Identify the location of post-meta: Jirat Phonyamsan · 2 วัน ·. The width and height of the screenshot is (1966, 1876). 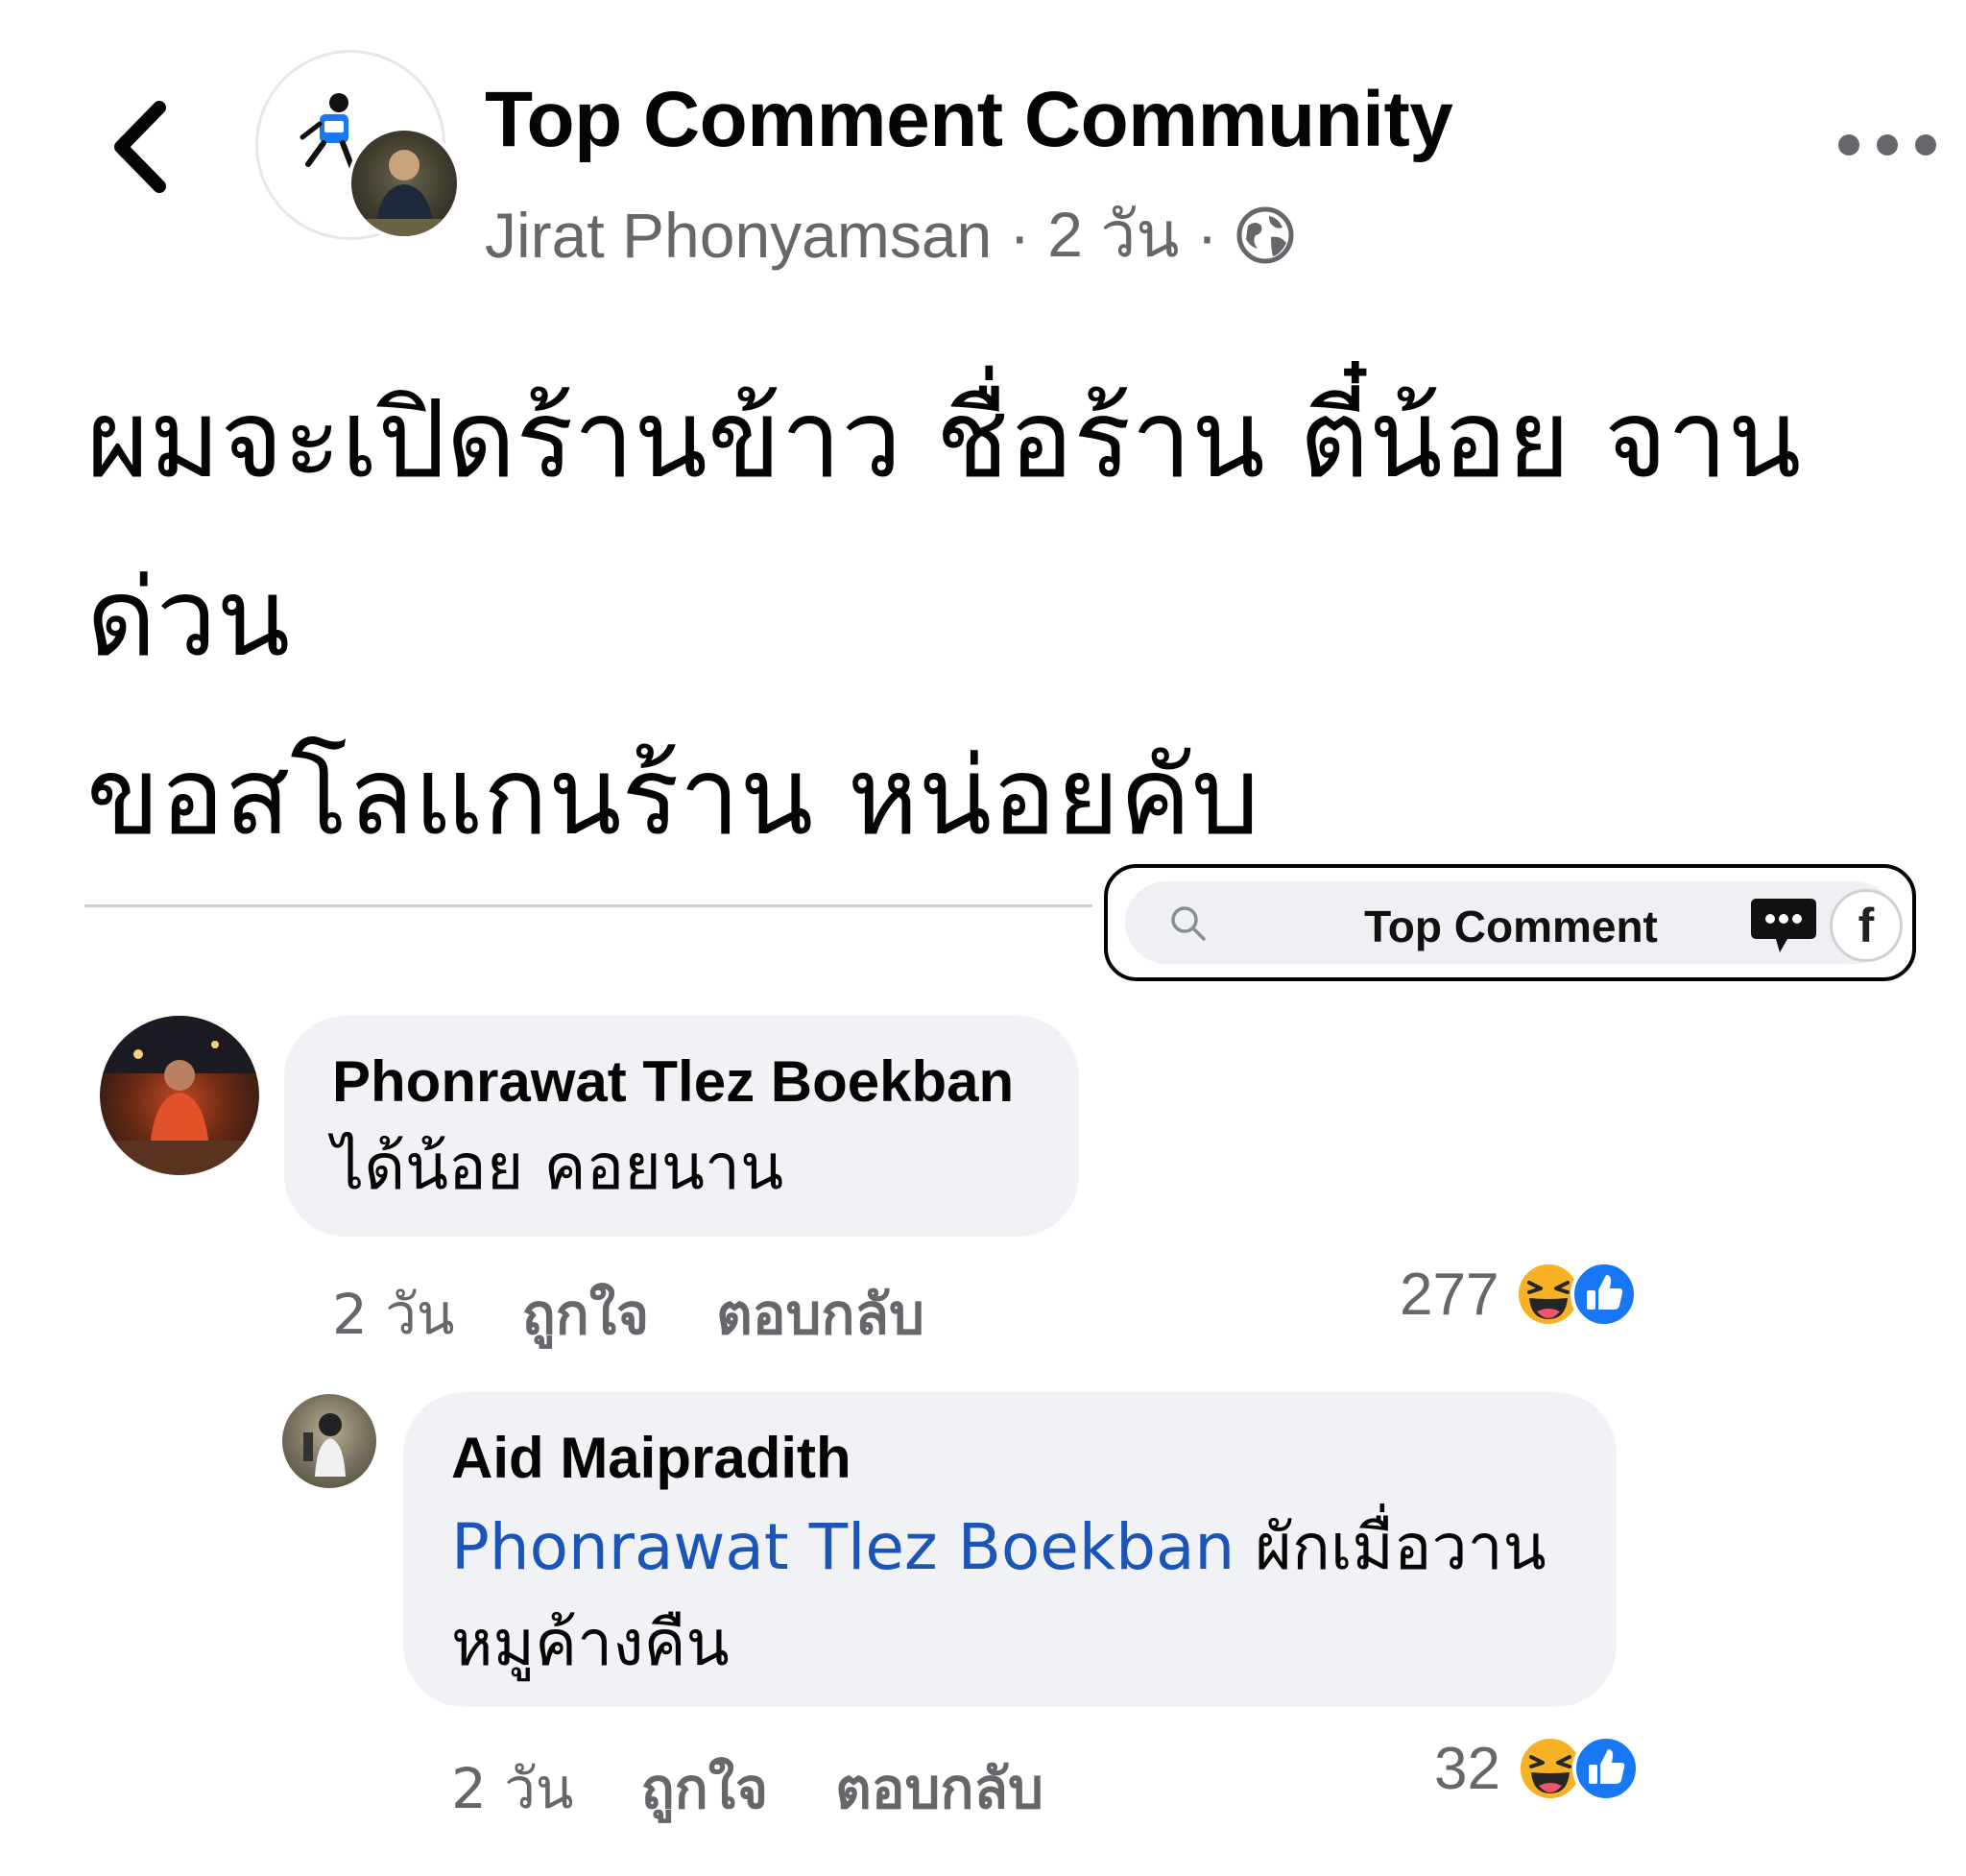
(890, 235).